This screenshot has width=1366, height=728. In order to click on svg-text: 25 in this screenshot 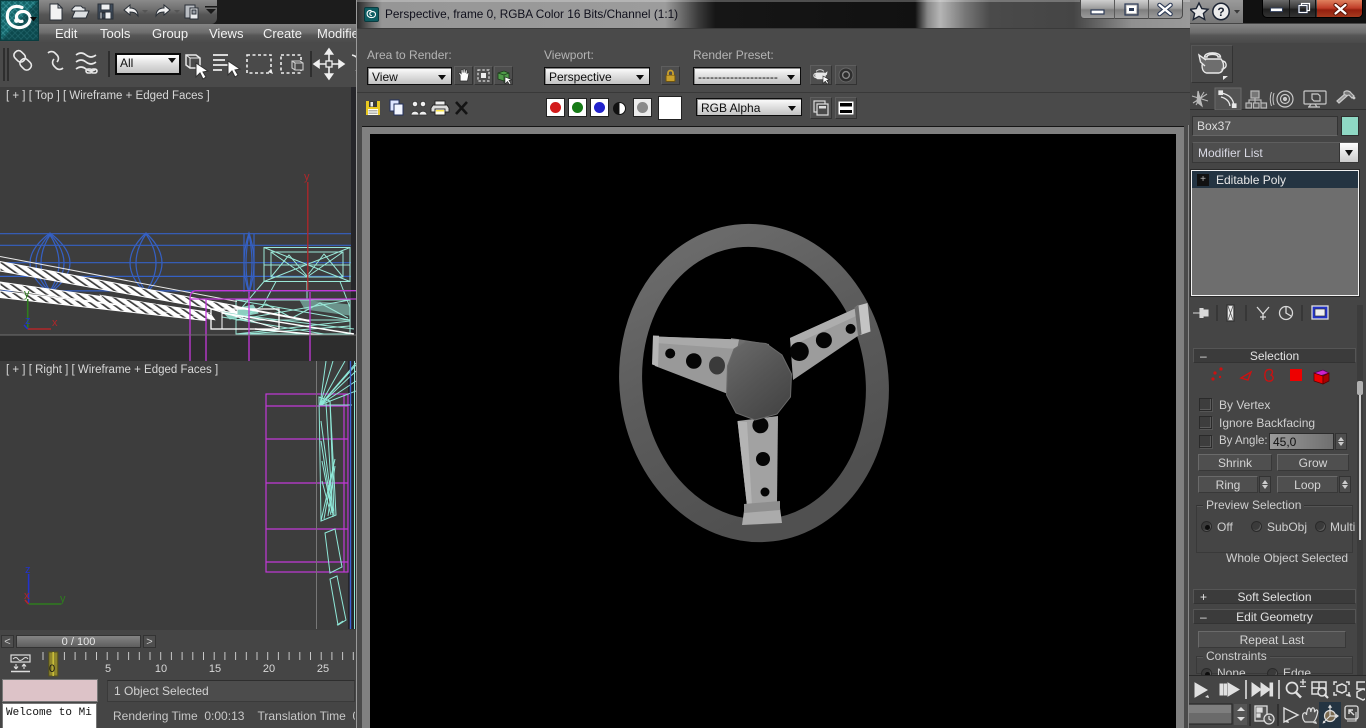, I will do `click(323, 669)`.